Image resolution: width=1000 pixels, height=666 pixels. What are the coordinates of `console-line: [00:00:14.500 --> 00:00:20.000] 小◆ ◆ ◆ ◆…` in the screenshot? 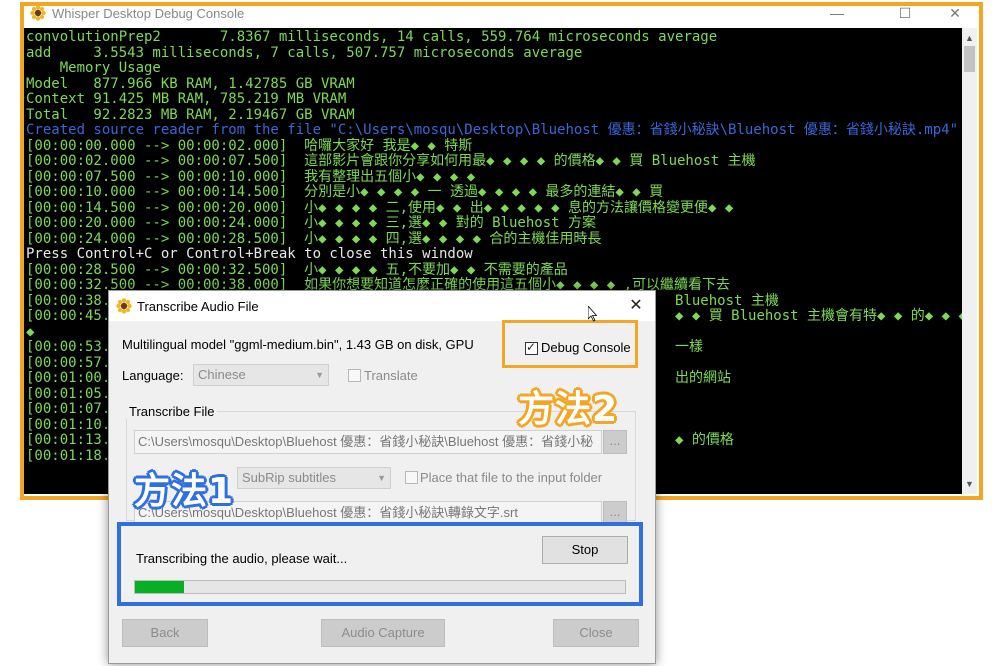 It's located at (380, 207).